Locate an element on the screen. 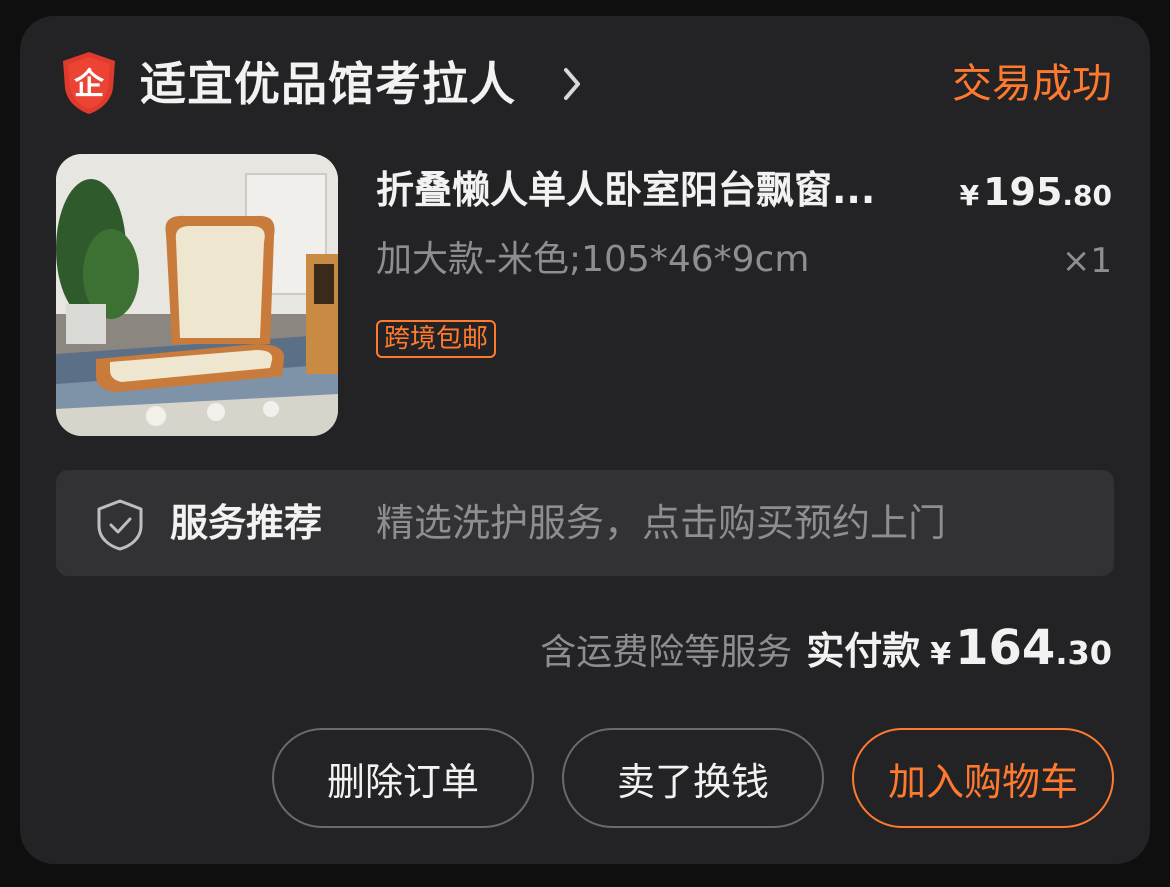 The image size is (1170, 887). product-price: ¥195.80 is located at coordinates (1036, 196).